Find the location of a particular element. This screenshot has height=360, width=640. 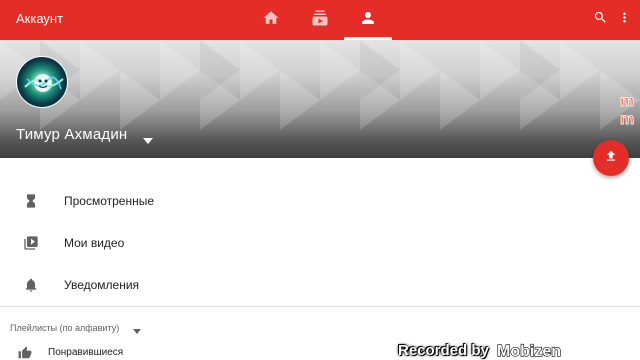

tab-home is located at coordinates (271, 20).